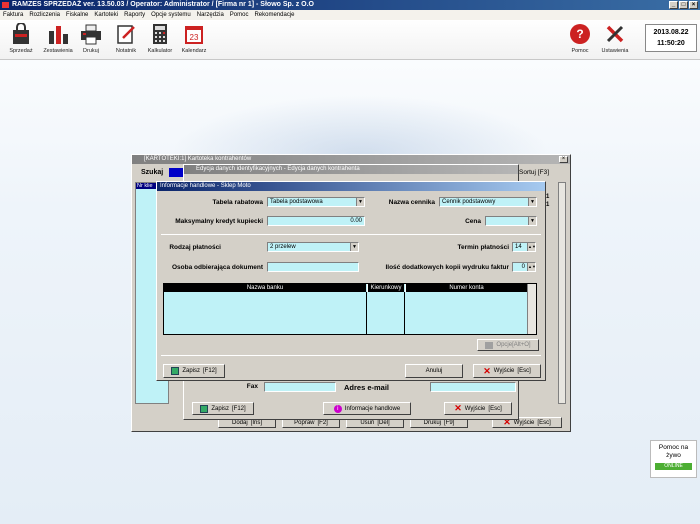 The image size is (700, 524). Describe the element at coordinates (351, 159) in the screenshot. I see `kartoteka-titlebar: [KARTOTEKI:1] Kartoteka kontrahentów ×` at that location.